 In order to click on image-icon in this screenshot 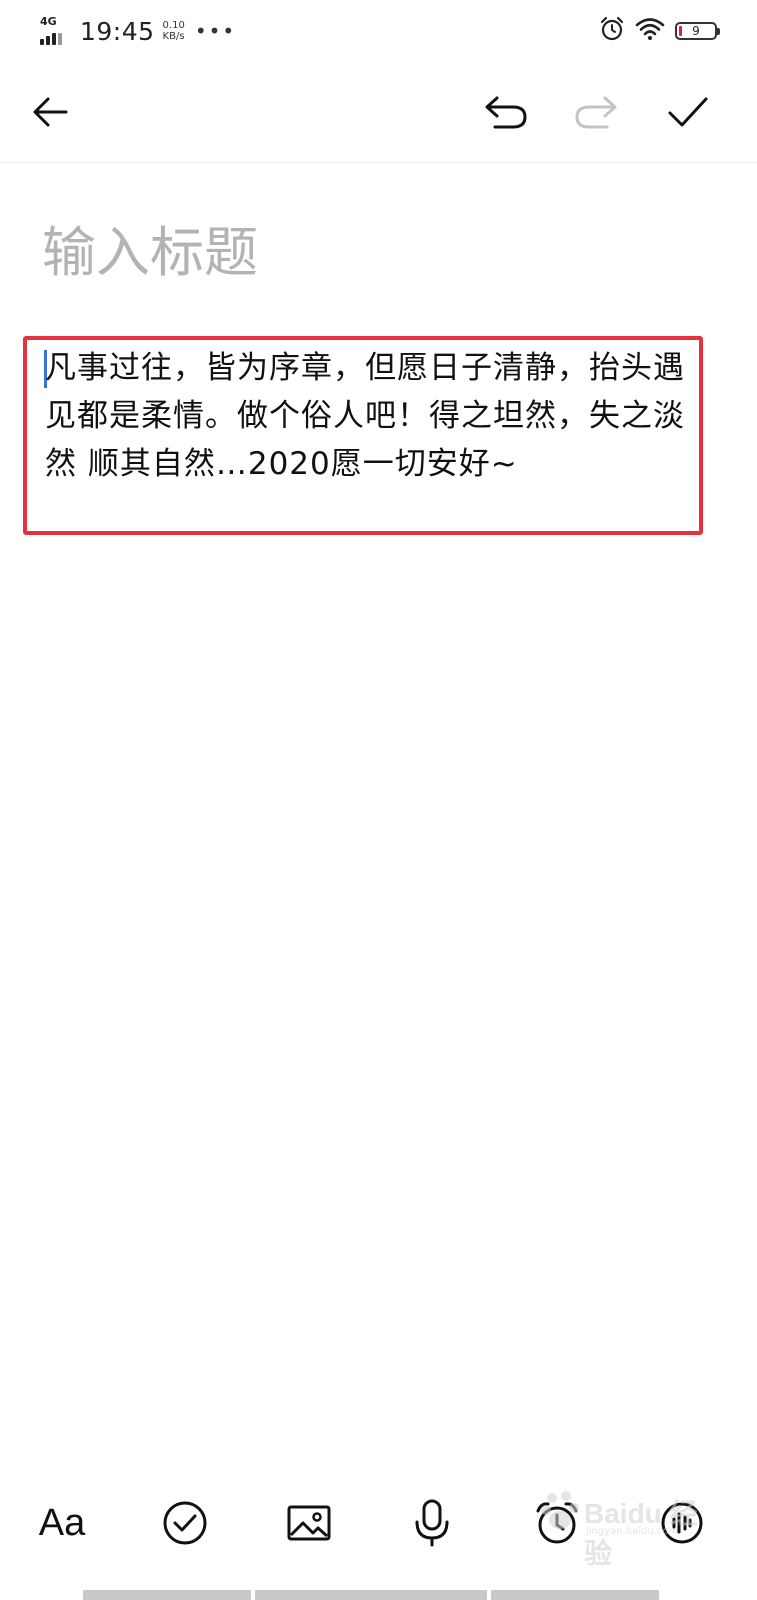, I will do `click(309, 1523)`.